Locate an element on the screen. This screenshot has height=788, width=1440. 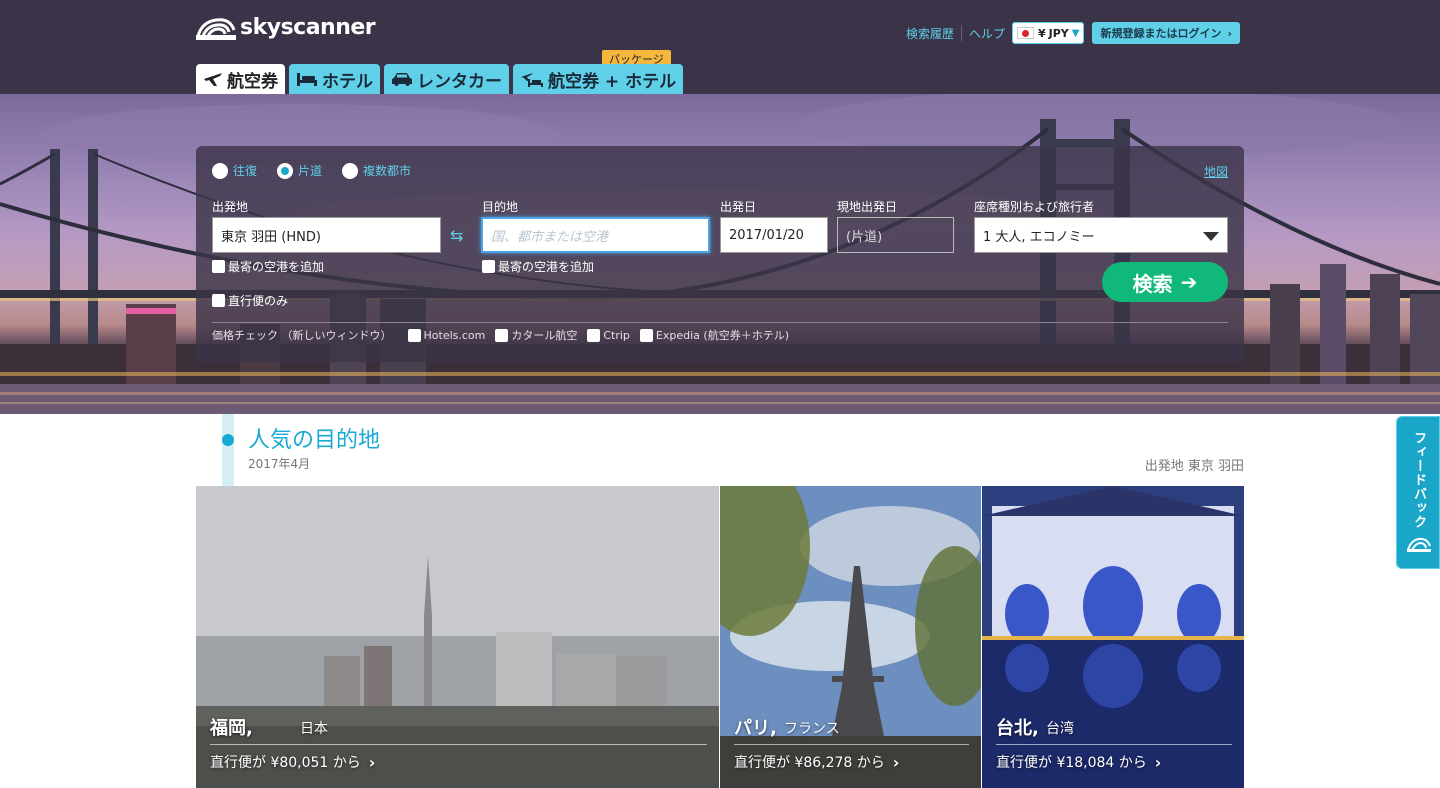
card-price-text: 直行便が ¥18,084 から is located at coordinates (1071, 763).